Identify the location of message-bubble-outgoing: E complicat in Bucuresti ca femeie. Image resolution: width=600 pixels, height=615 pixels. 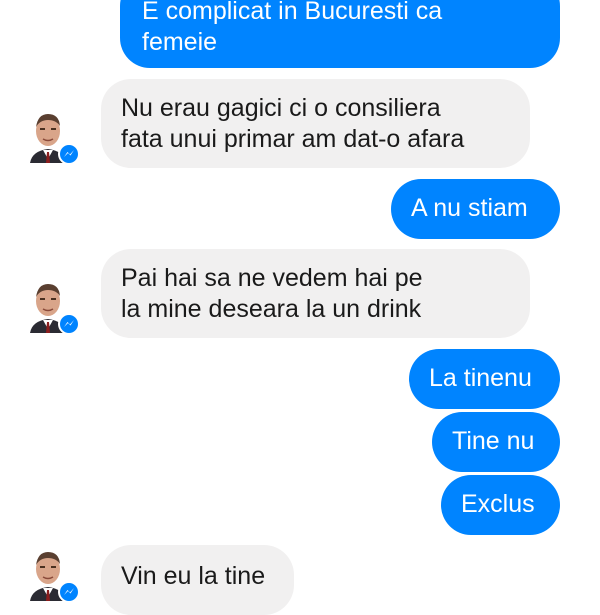
(340, 34).